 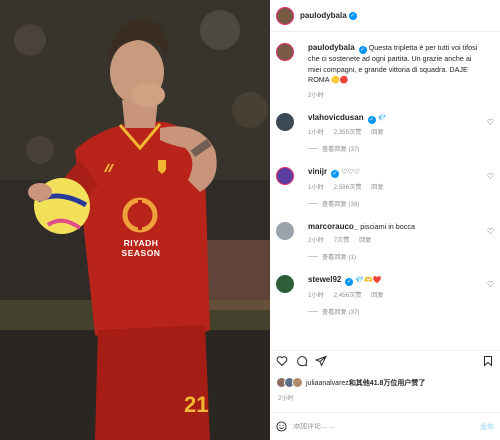 What do you see at coordinates (397, 294) in the screenshot?
I see `comment-meta: 1小时 2,456次赞 回复` at bounding box center [397, 294].